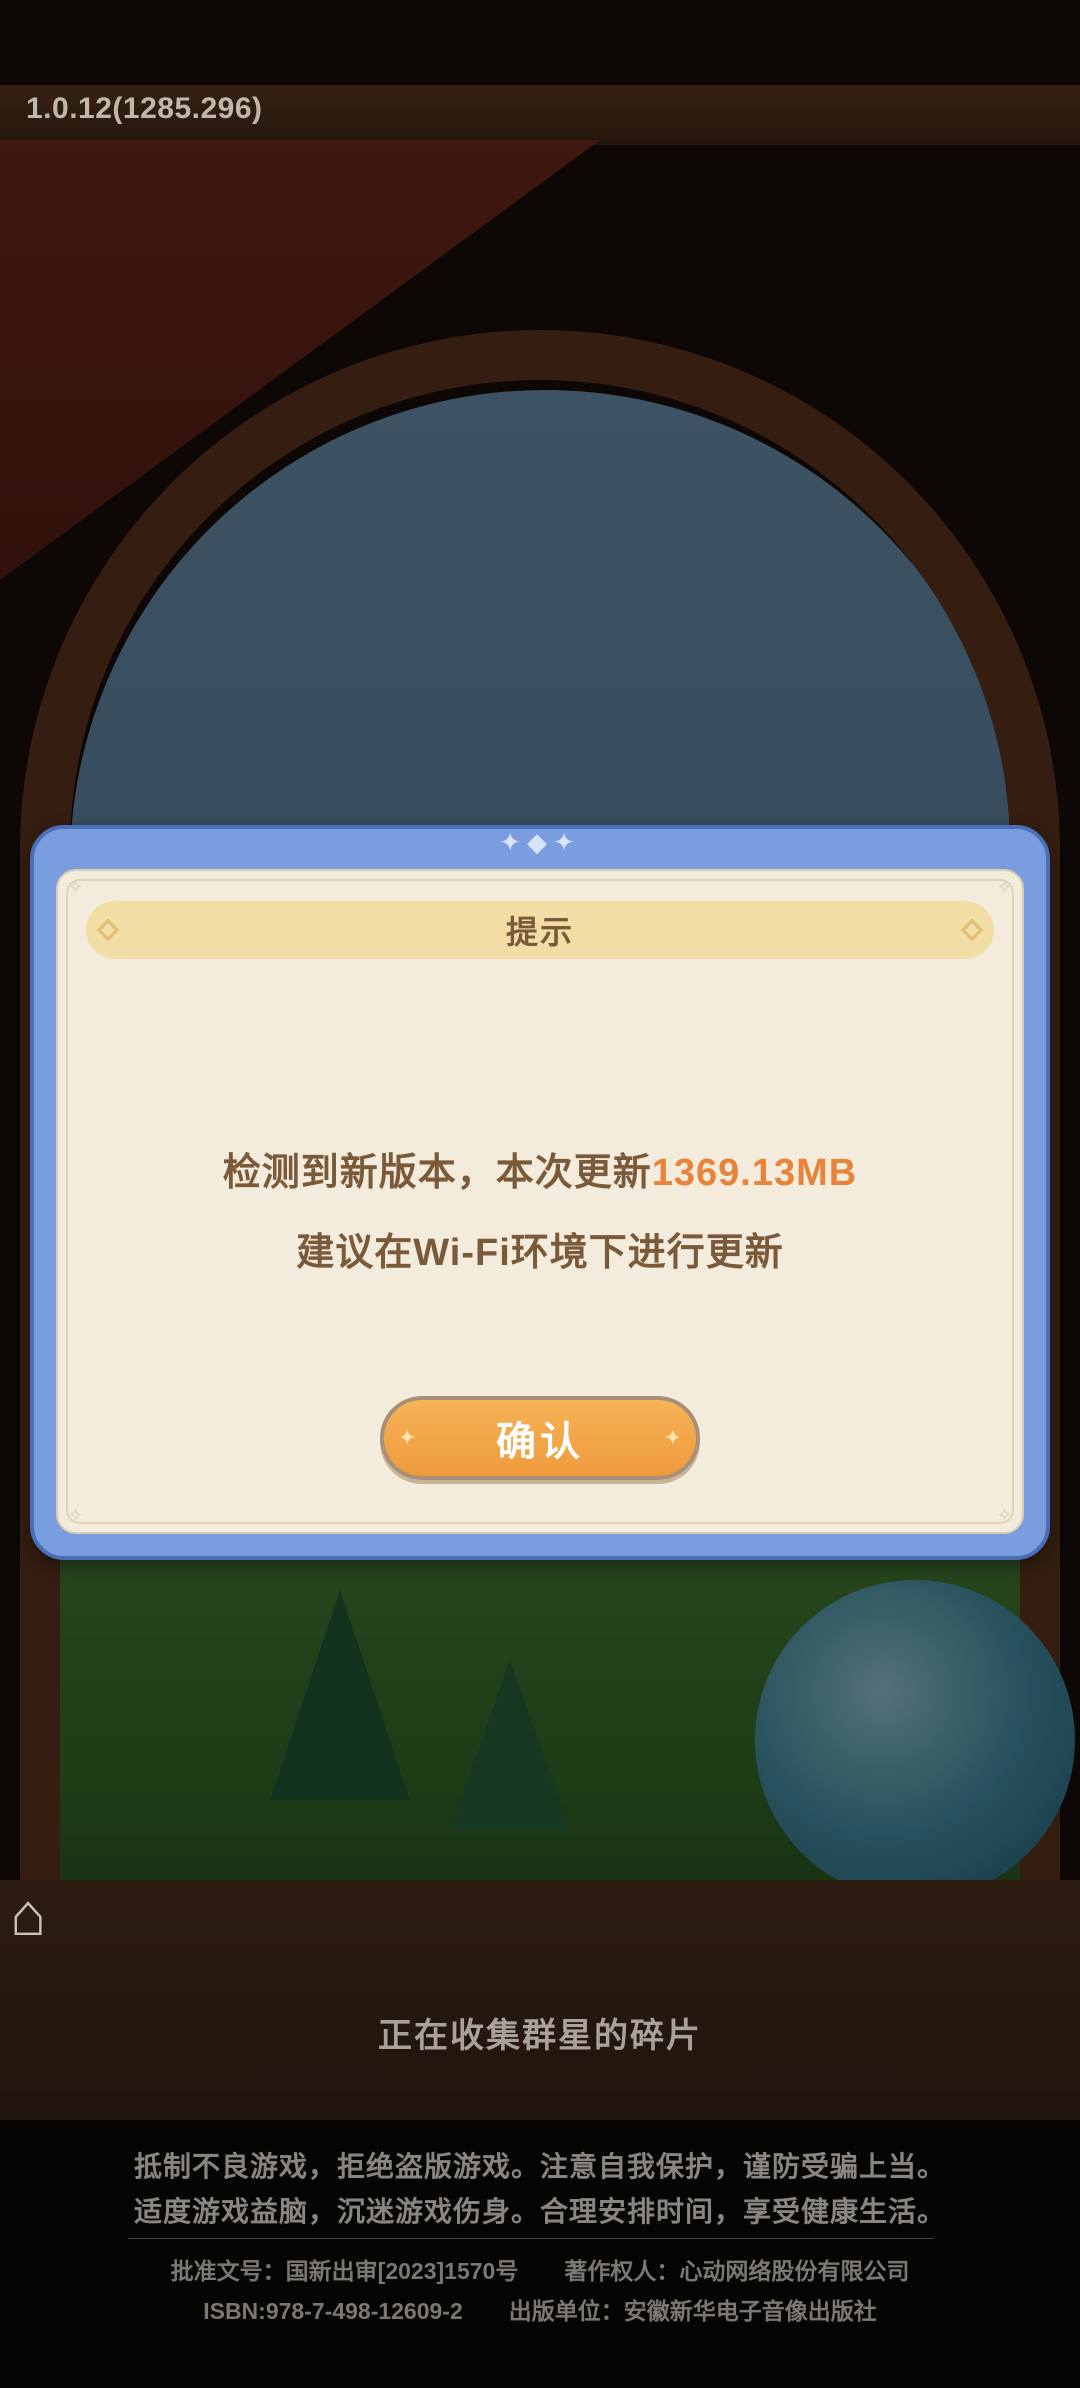 Image resolution: width=1080 pixels, height=2388 pixels. What do you see at coordinates (333, 2311) in the screenshot?
I see `isbn: ISBN:978-7-498-12609-2` at bounding box center [333, 2311].